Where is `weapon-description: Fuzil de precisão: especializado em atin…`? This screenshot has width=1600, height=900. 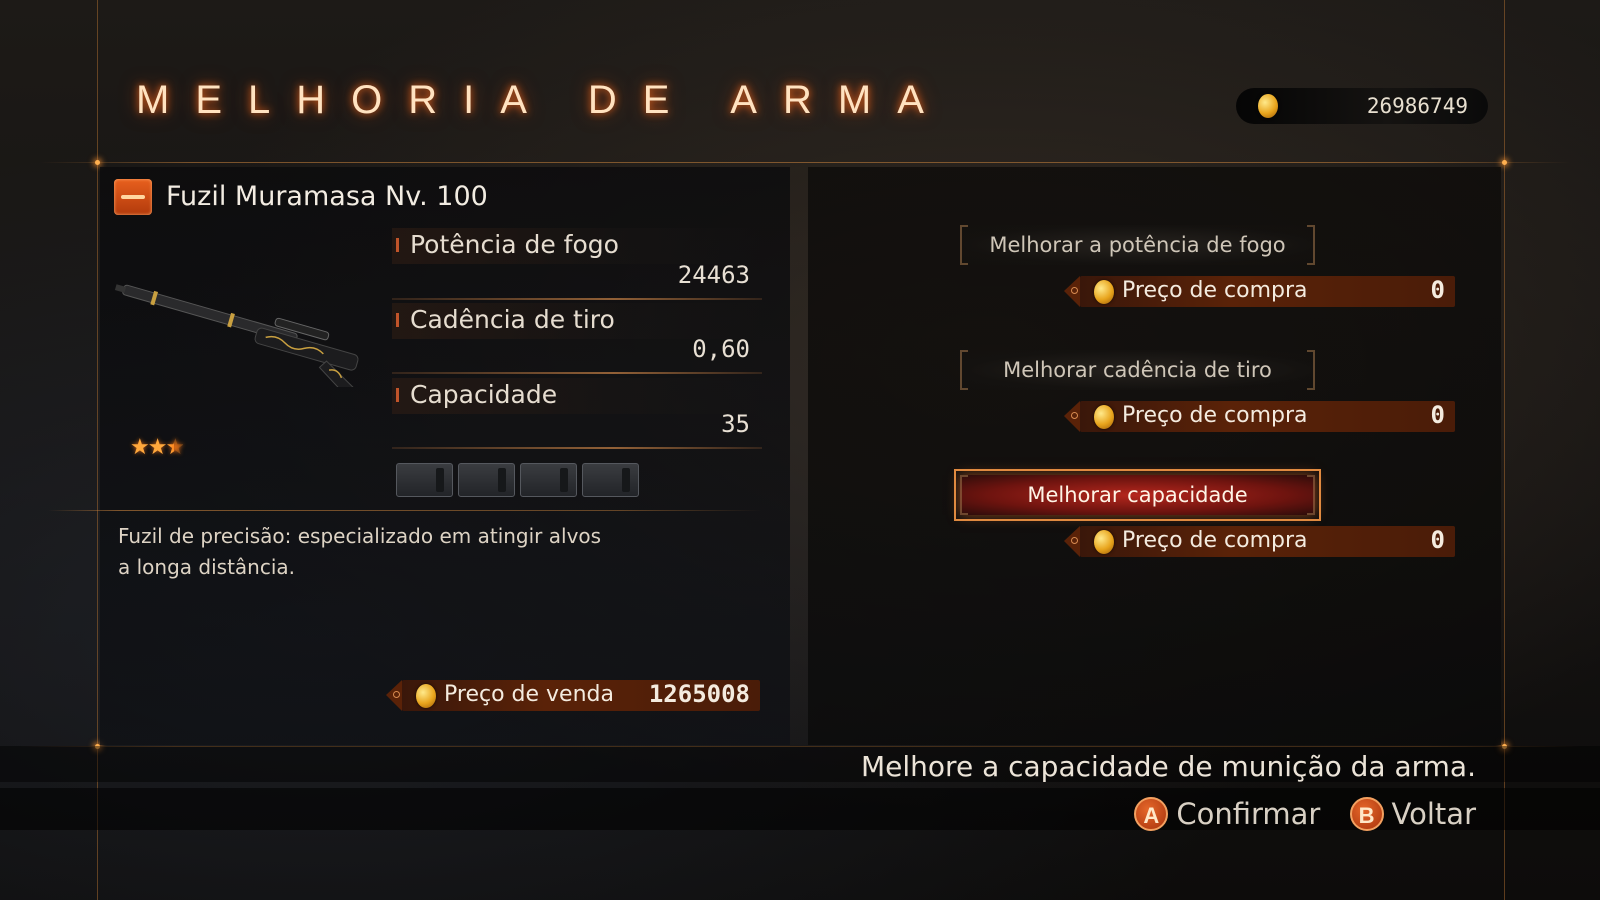
weapon-description: Fuzil de precisão: especializado em atin… is located at coordinates (388, 552).